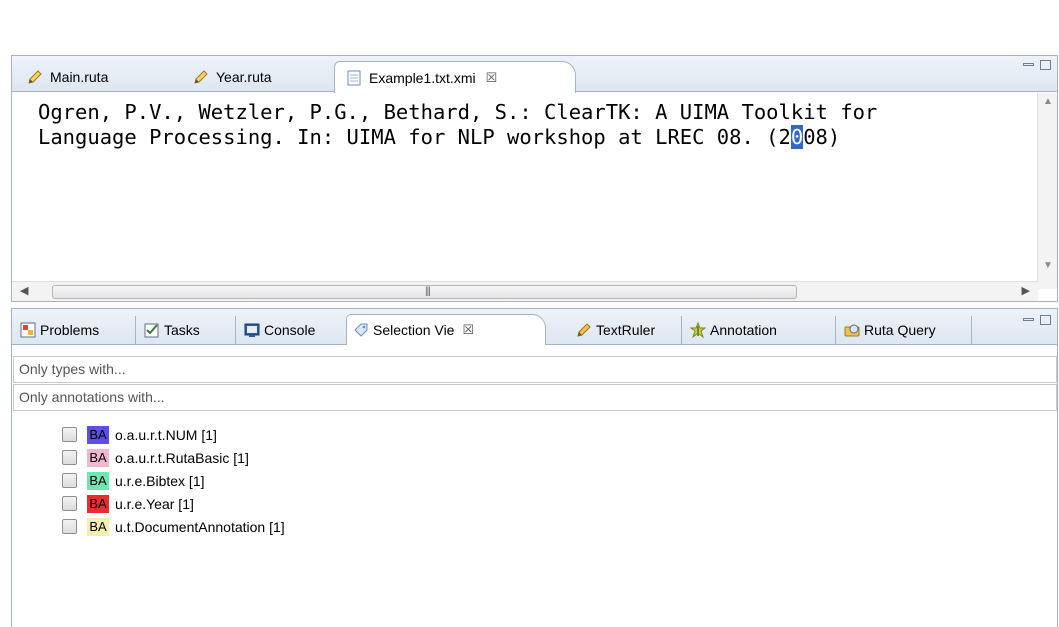 The width and height of the screenshot is (1059, 627). Describe the element at coordinates (354, 77) in the screenshot. I see `document-icon` at that location.